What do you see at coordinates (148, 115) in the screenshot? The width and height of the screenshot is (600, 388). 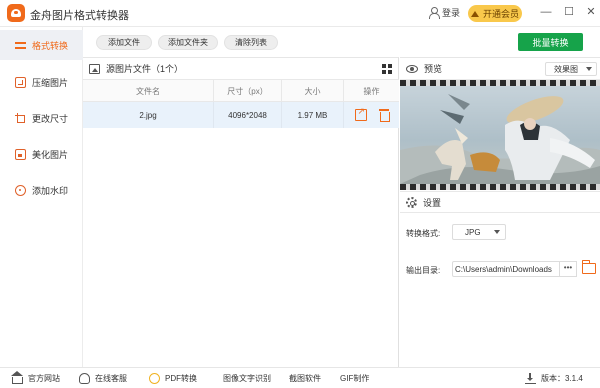 I see `file-name-cell: 2.jpg` at bounding box center [148, 115].